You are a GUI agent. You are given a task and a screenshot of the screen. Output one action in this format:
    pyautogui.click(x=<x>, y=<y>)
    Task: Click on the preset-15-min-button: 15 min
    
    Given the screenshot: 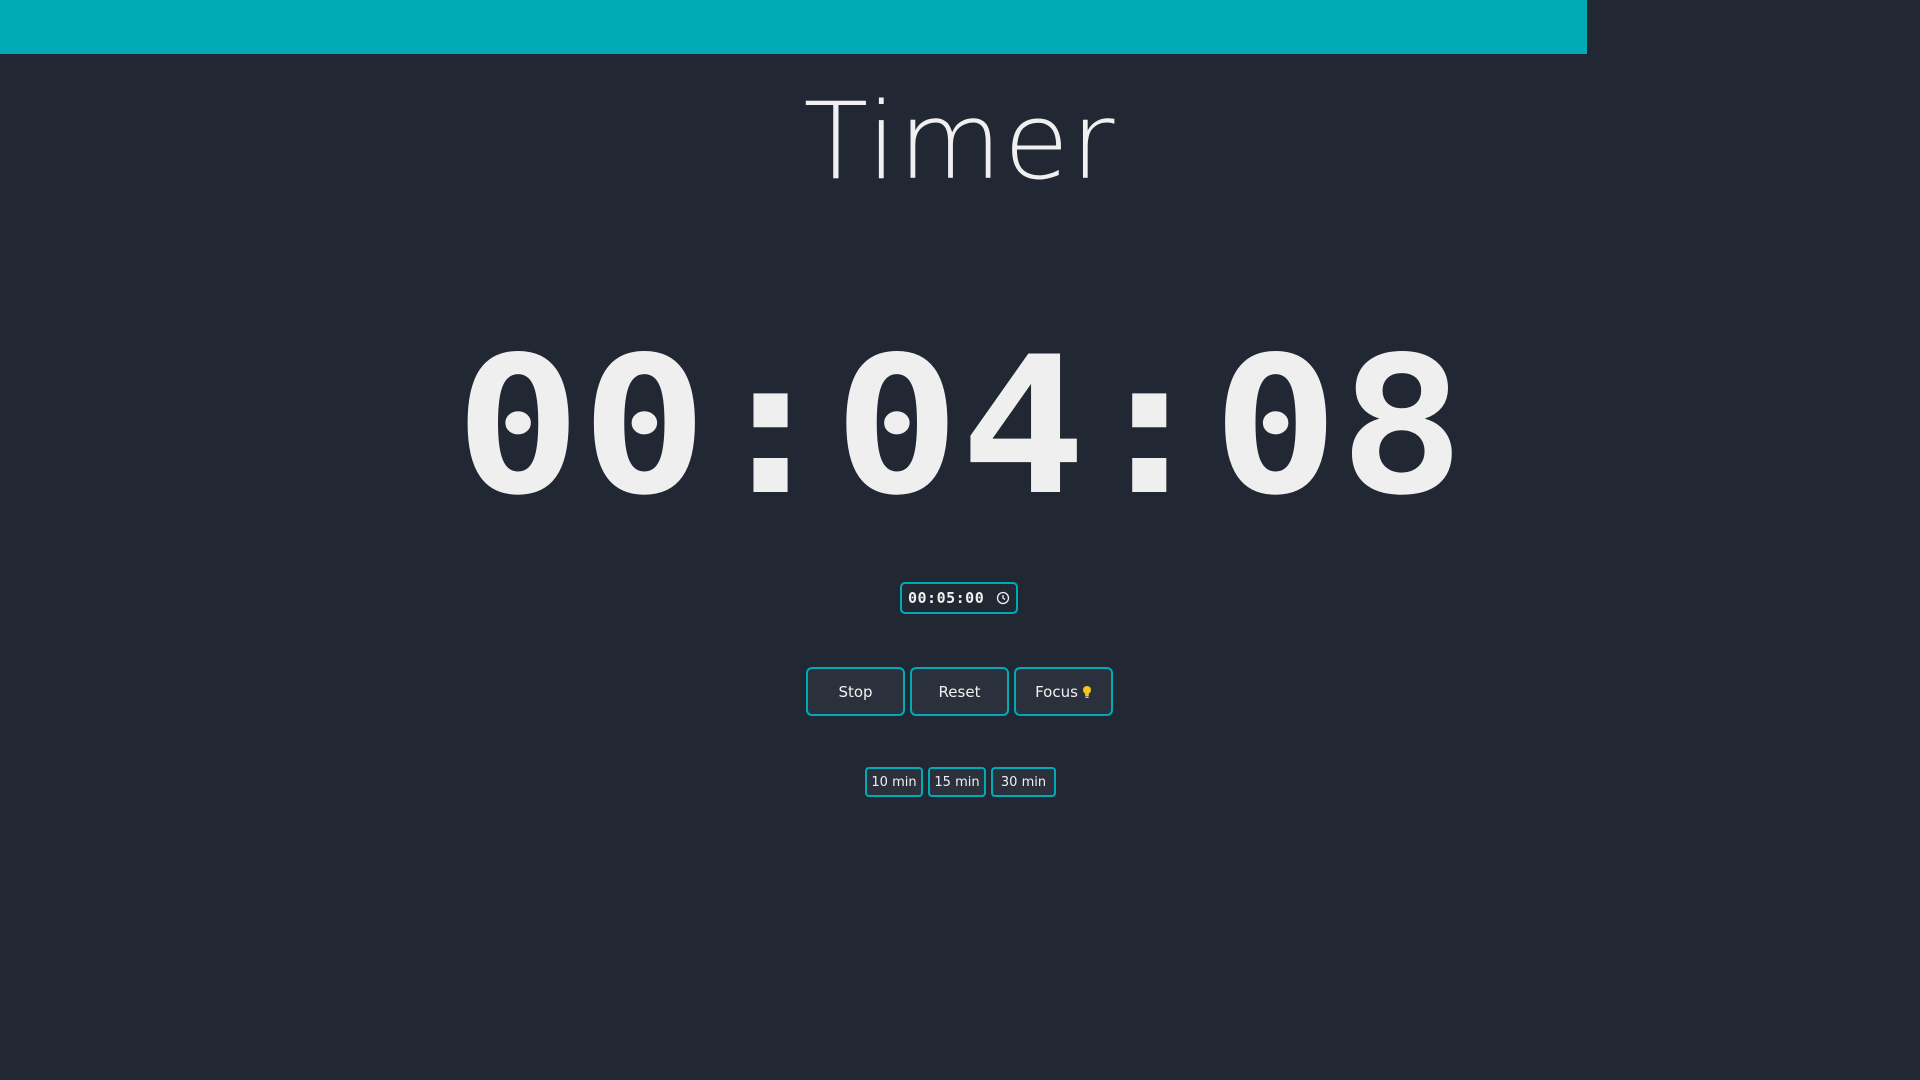 What is the action you would take?
    pyautogui.click(x=957, y=782)
    